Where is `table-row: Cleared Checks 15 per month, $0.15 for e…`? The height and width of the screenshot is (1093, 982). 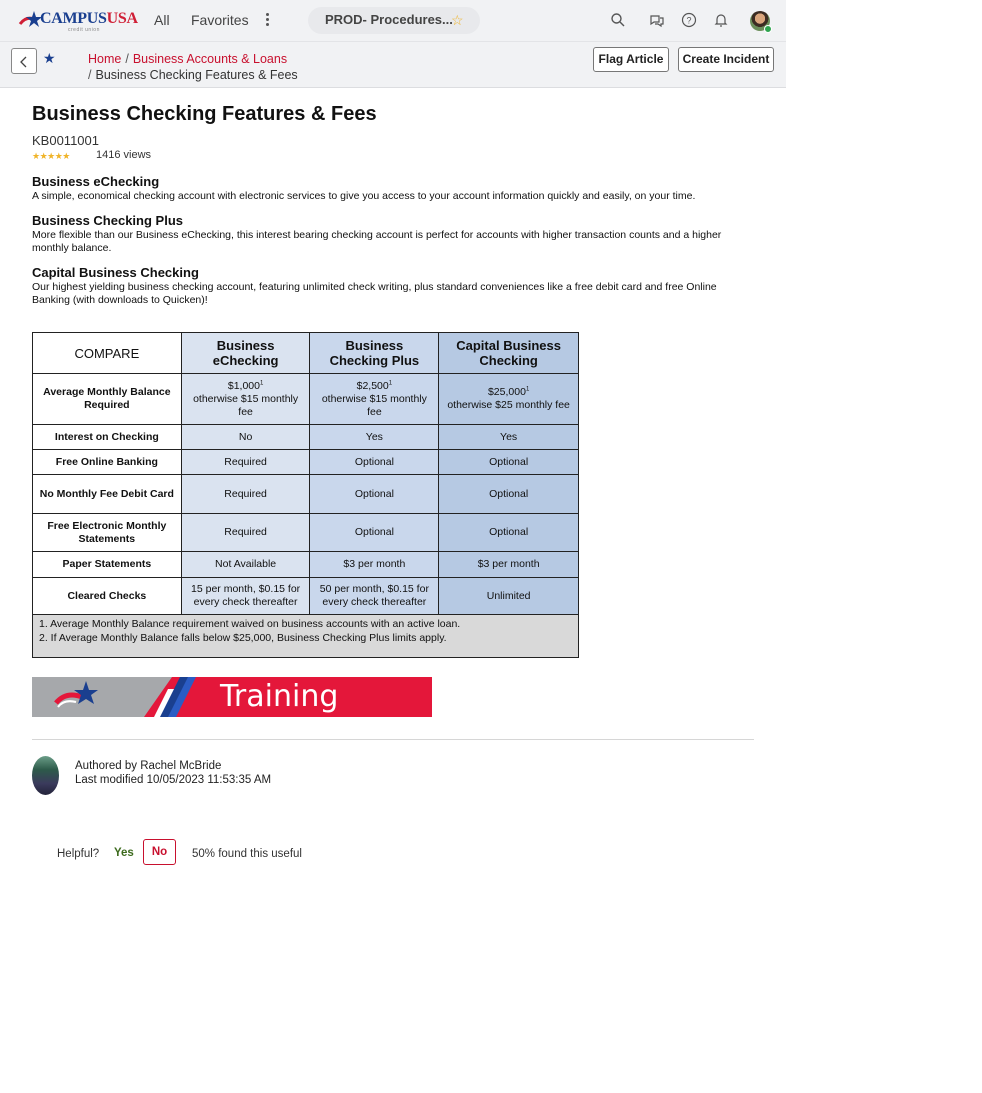 table-row: Cleared Checks 15 per month, $0.15 for e… is located at coordinates (305, 596).